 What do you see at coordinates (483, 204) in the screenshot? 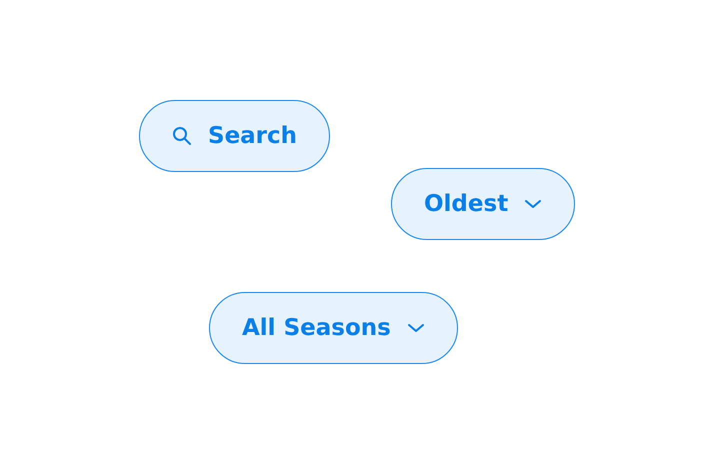
I see `dropdown-button: Oldest` at bounding box center [483, 204].